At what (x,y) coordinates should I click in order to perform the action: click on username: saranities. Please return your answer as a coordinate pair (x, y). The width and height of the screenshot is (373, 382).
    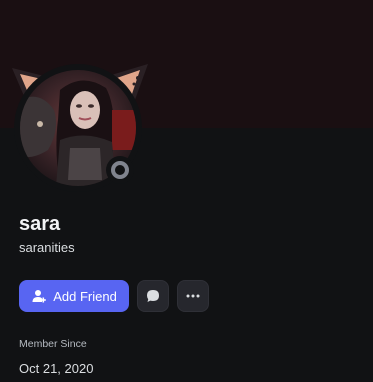
    Looking at the image, I should click on (47, 247).